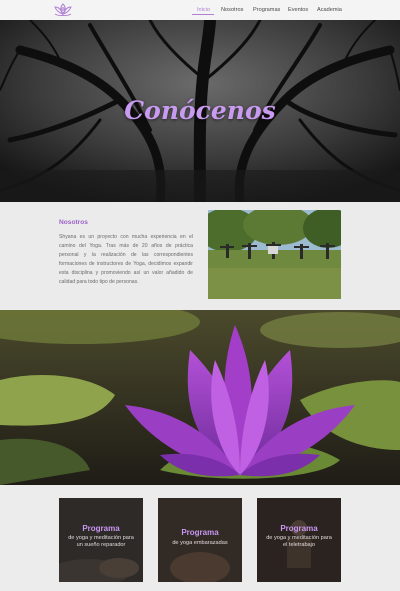 The width and height of the screenshot is (400, 591). I want to click on lotus-logo-icon, so click(63, 10).